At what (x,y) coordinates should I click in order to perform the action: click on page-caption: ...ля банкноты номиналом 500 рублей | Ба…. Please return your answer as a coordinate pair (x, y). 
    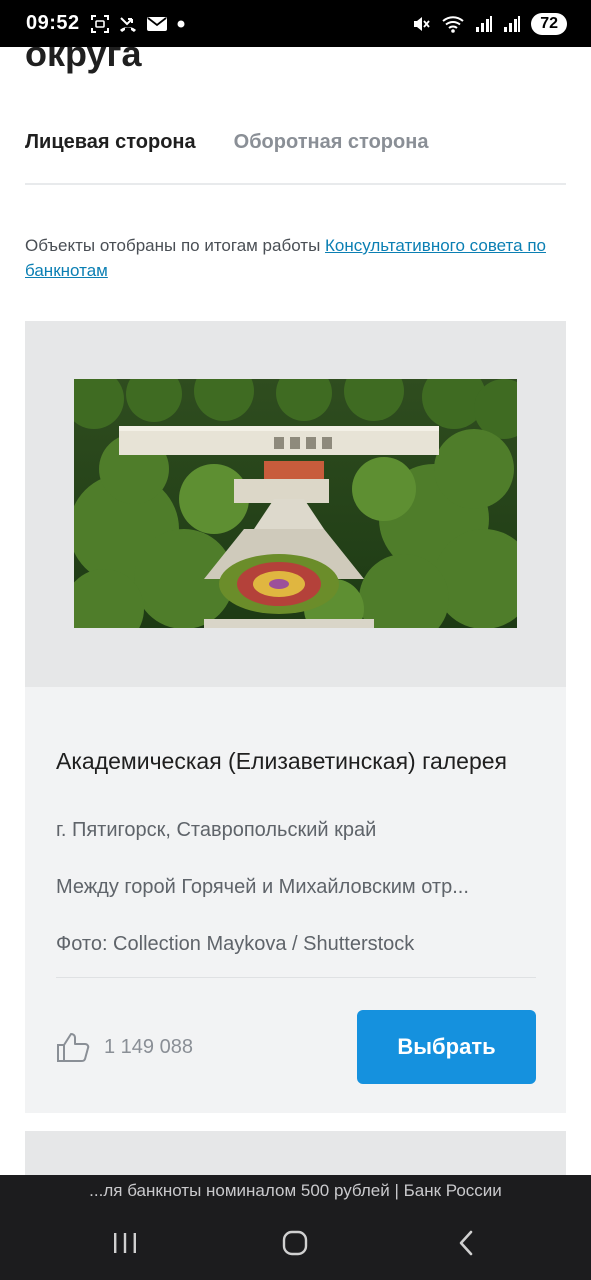
    Looking at the image, I should click on (295, 1191).